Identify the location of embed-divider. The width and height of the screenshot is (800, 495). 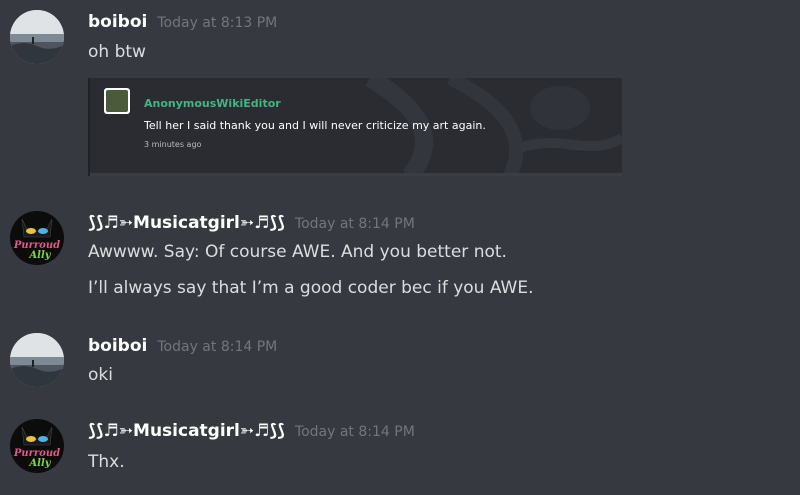
(356, 174).